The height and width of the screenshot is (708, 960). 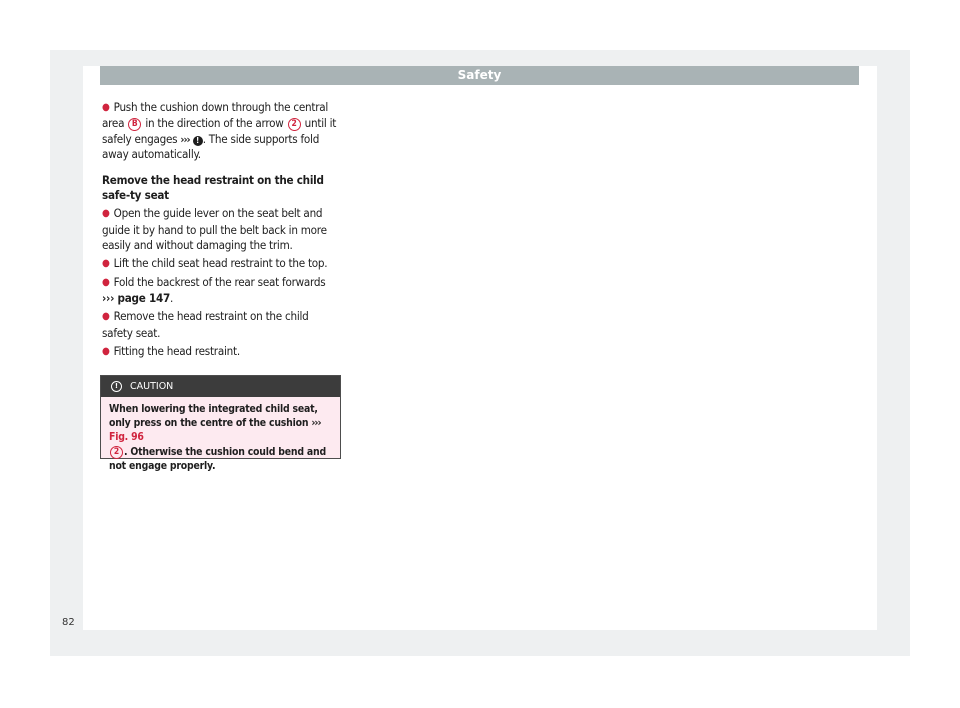 What do you see at coordinates (152, 386) in the screenshot?
I see `caution-label: CAUTION` at bounding box center [152, 386].